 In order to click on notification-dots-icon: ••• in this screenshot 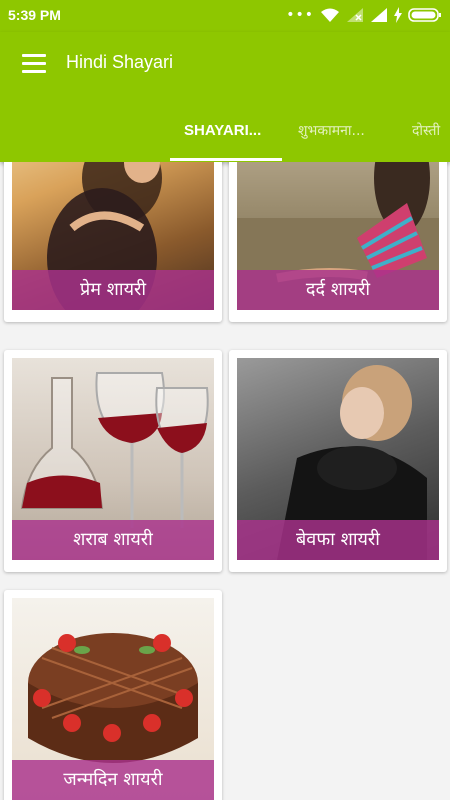, I will do `click(300, 15)`.